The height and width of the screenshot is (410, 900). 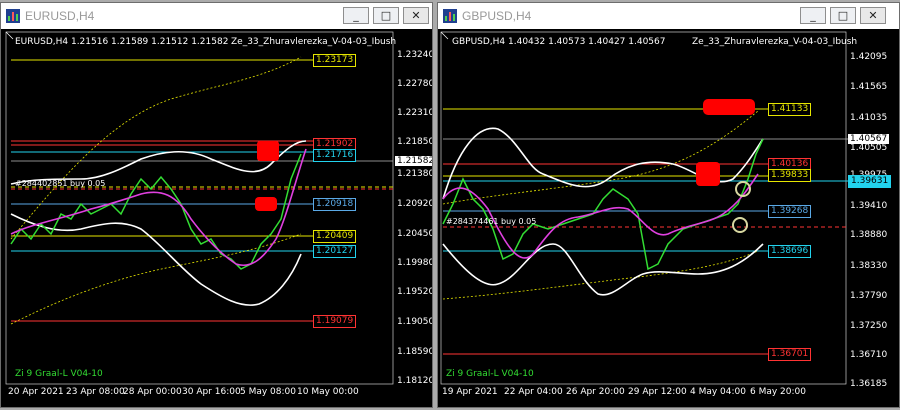 I want to click on moving-average, so click(x=600, y=216).